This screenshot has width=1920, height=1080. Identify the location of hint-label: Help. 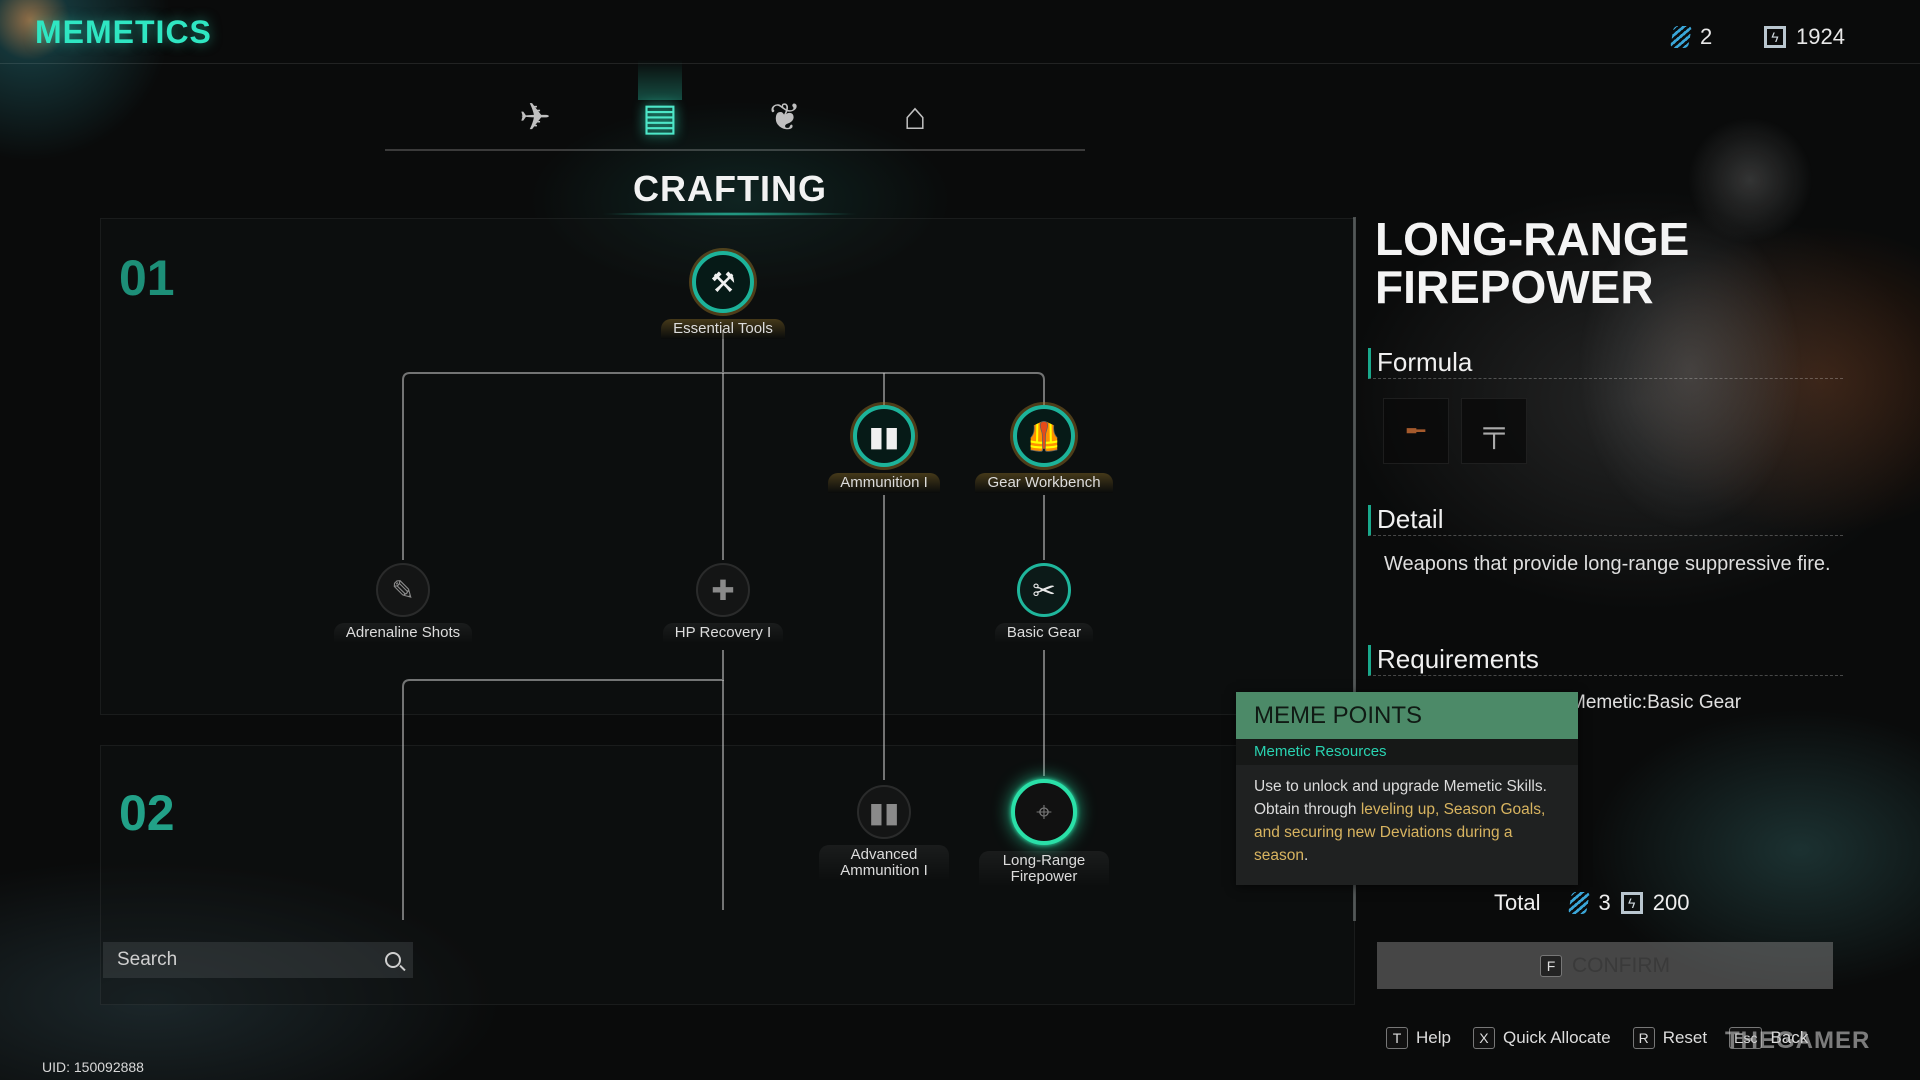
(1433, 1037).